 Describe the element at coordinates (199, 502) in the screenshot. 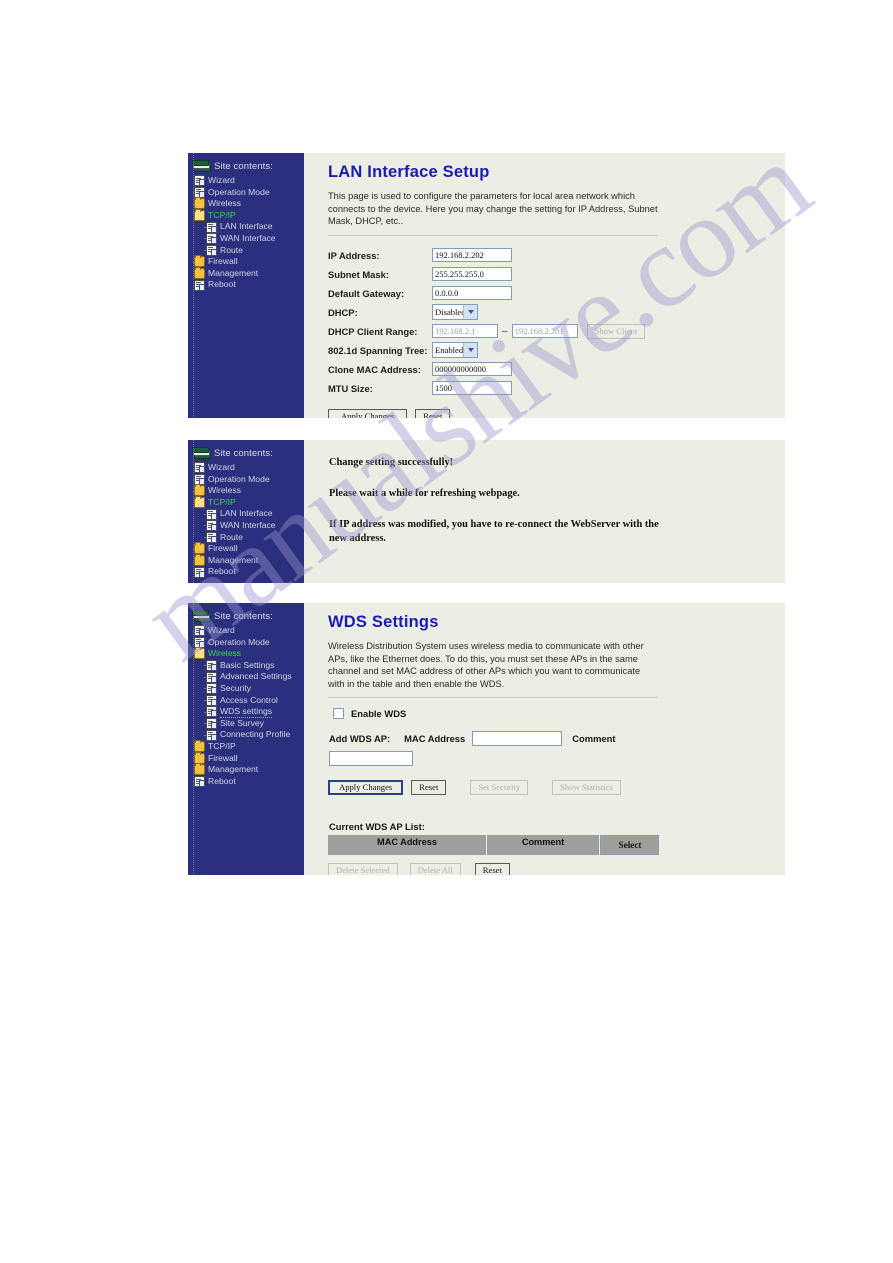

I see `folder-open-icon` at that location.